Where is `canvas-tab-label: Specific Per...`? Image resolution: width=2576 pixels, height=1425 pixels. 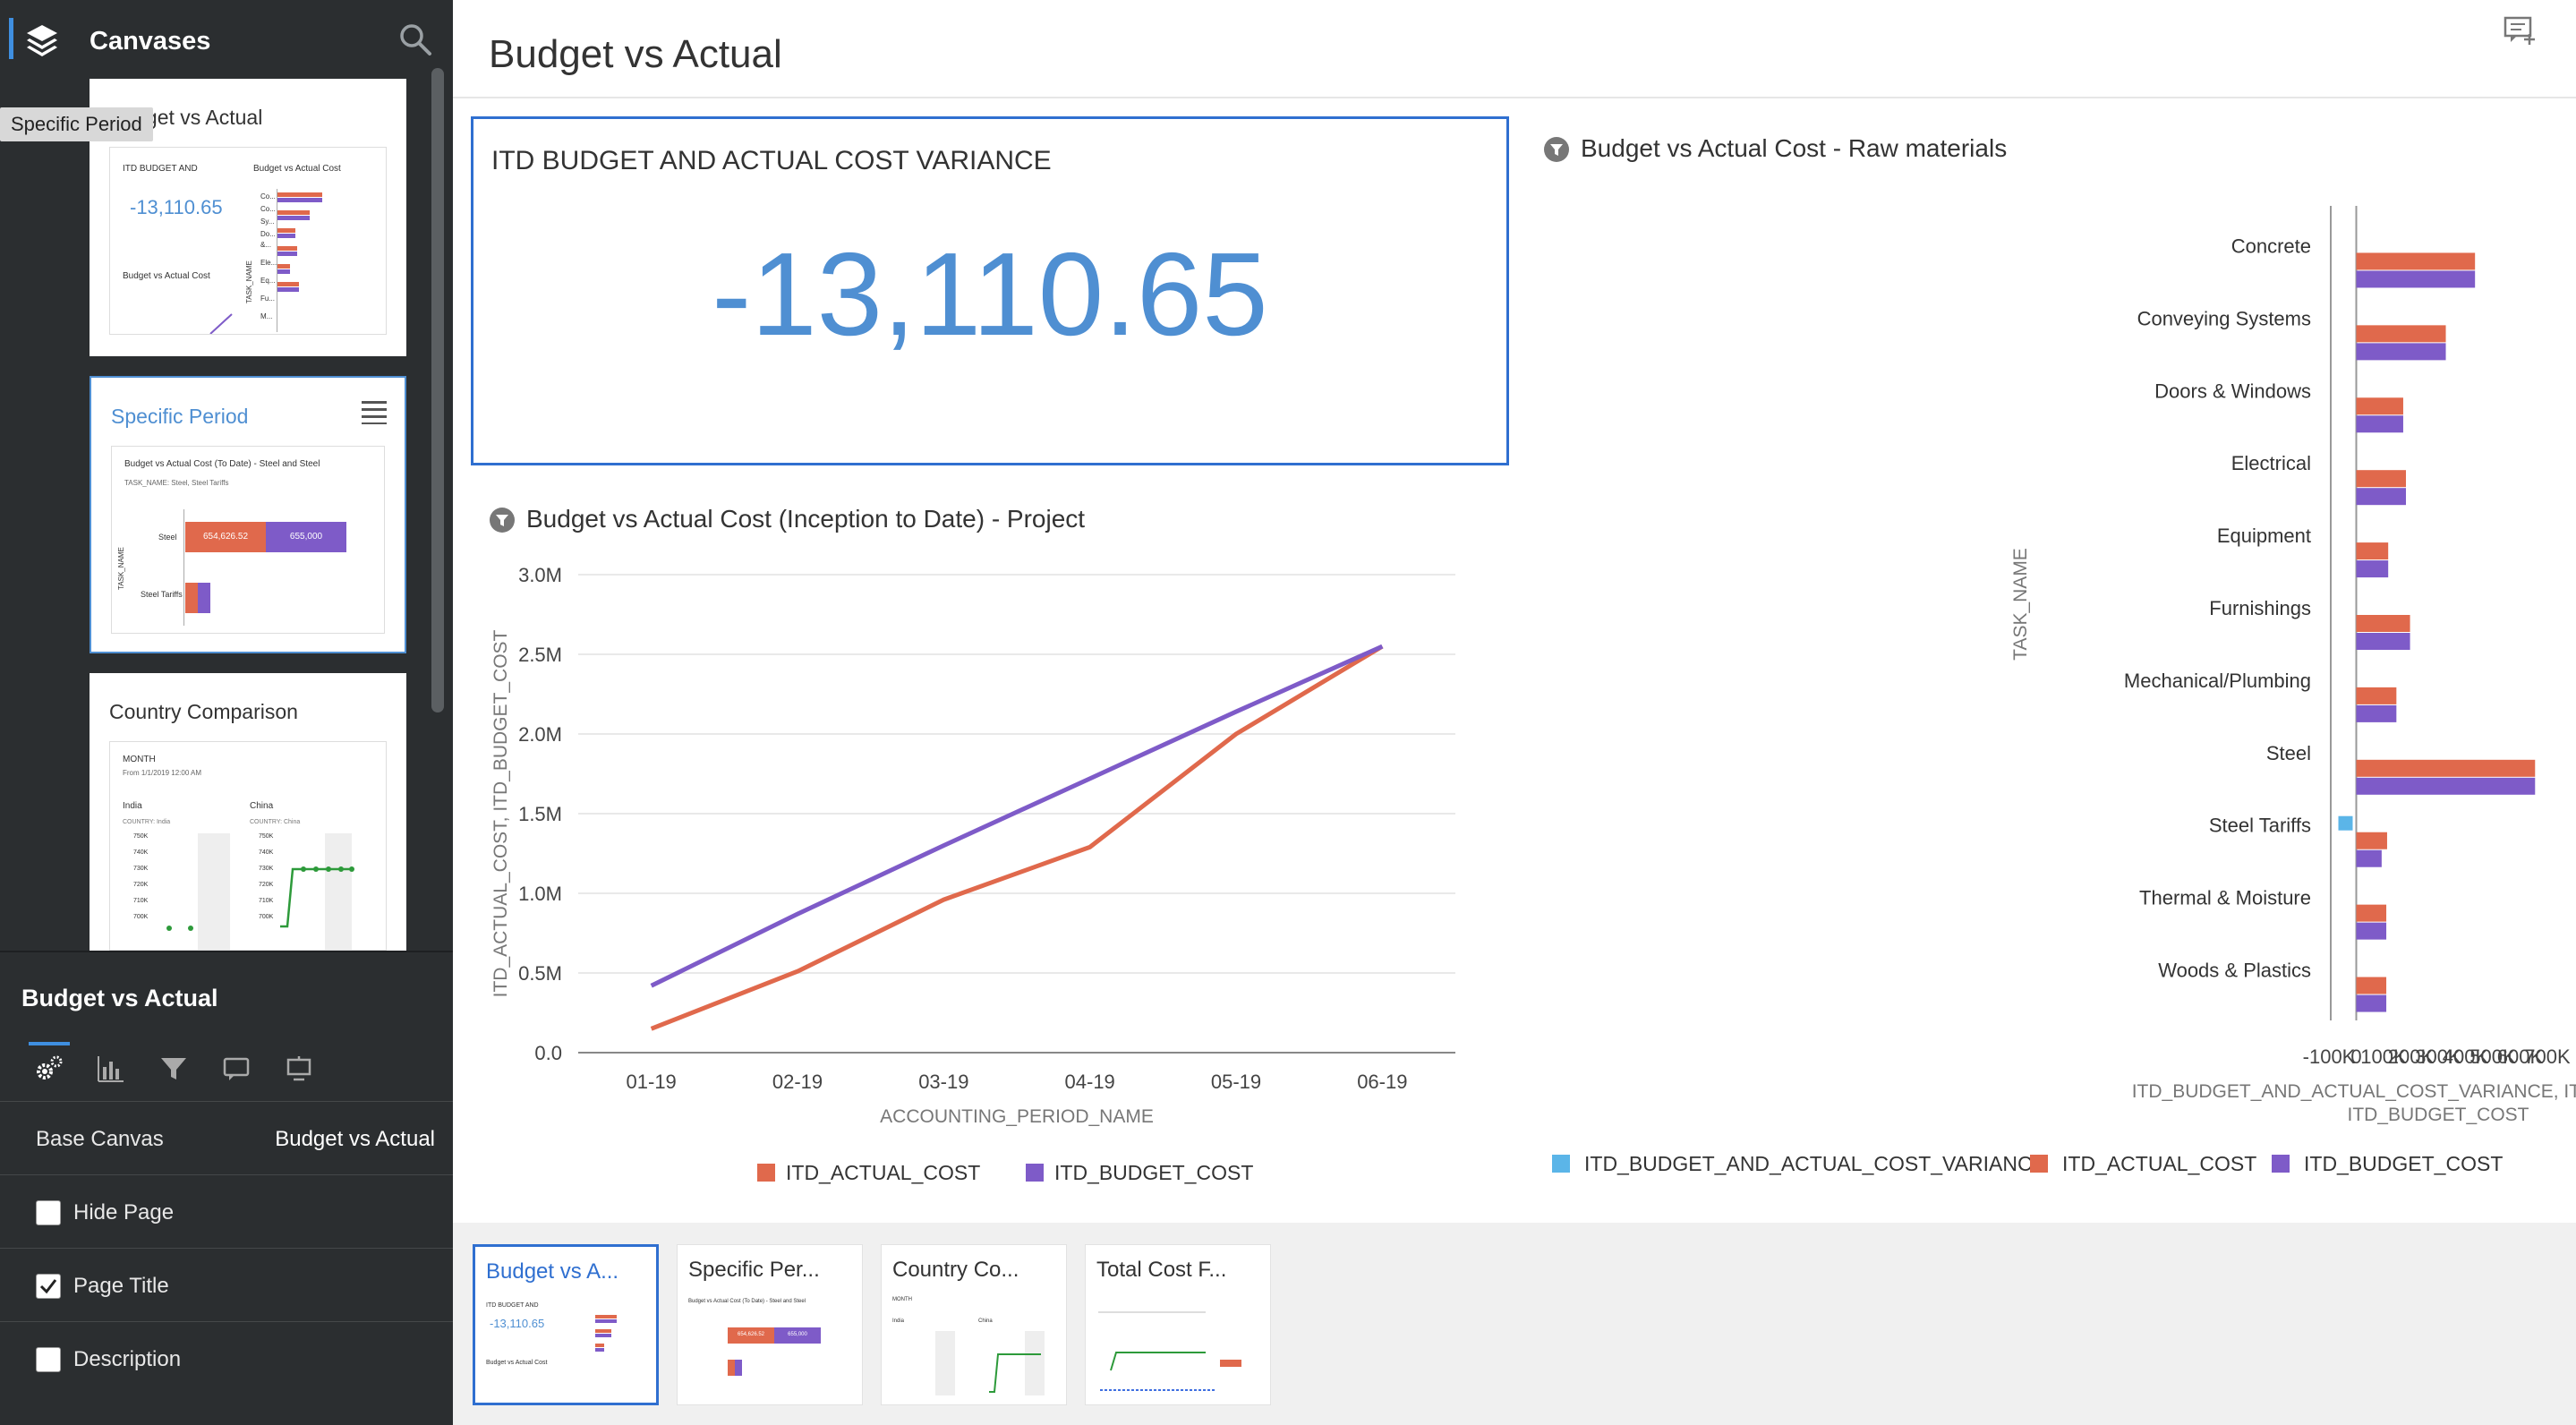 canvas-tab-label: Specific Per... is located at coordinates (754, 1270).